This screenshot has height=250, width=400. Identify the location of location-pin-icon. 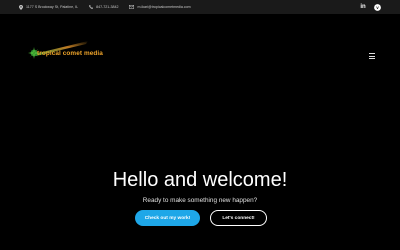
(21, 7).